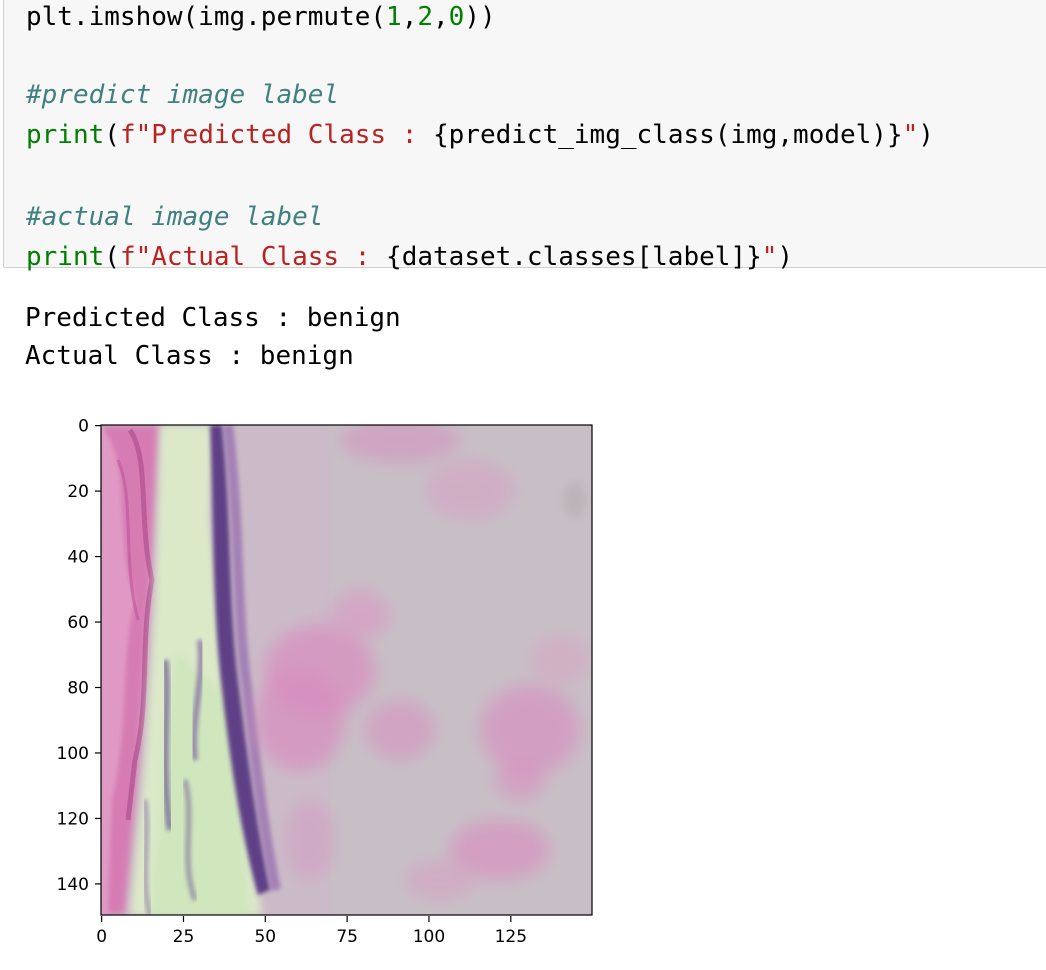  I want to click on code-token: #actual image label, so click(175, 217).